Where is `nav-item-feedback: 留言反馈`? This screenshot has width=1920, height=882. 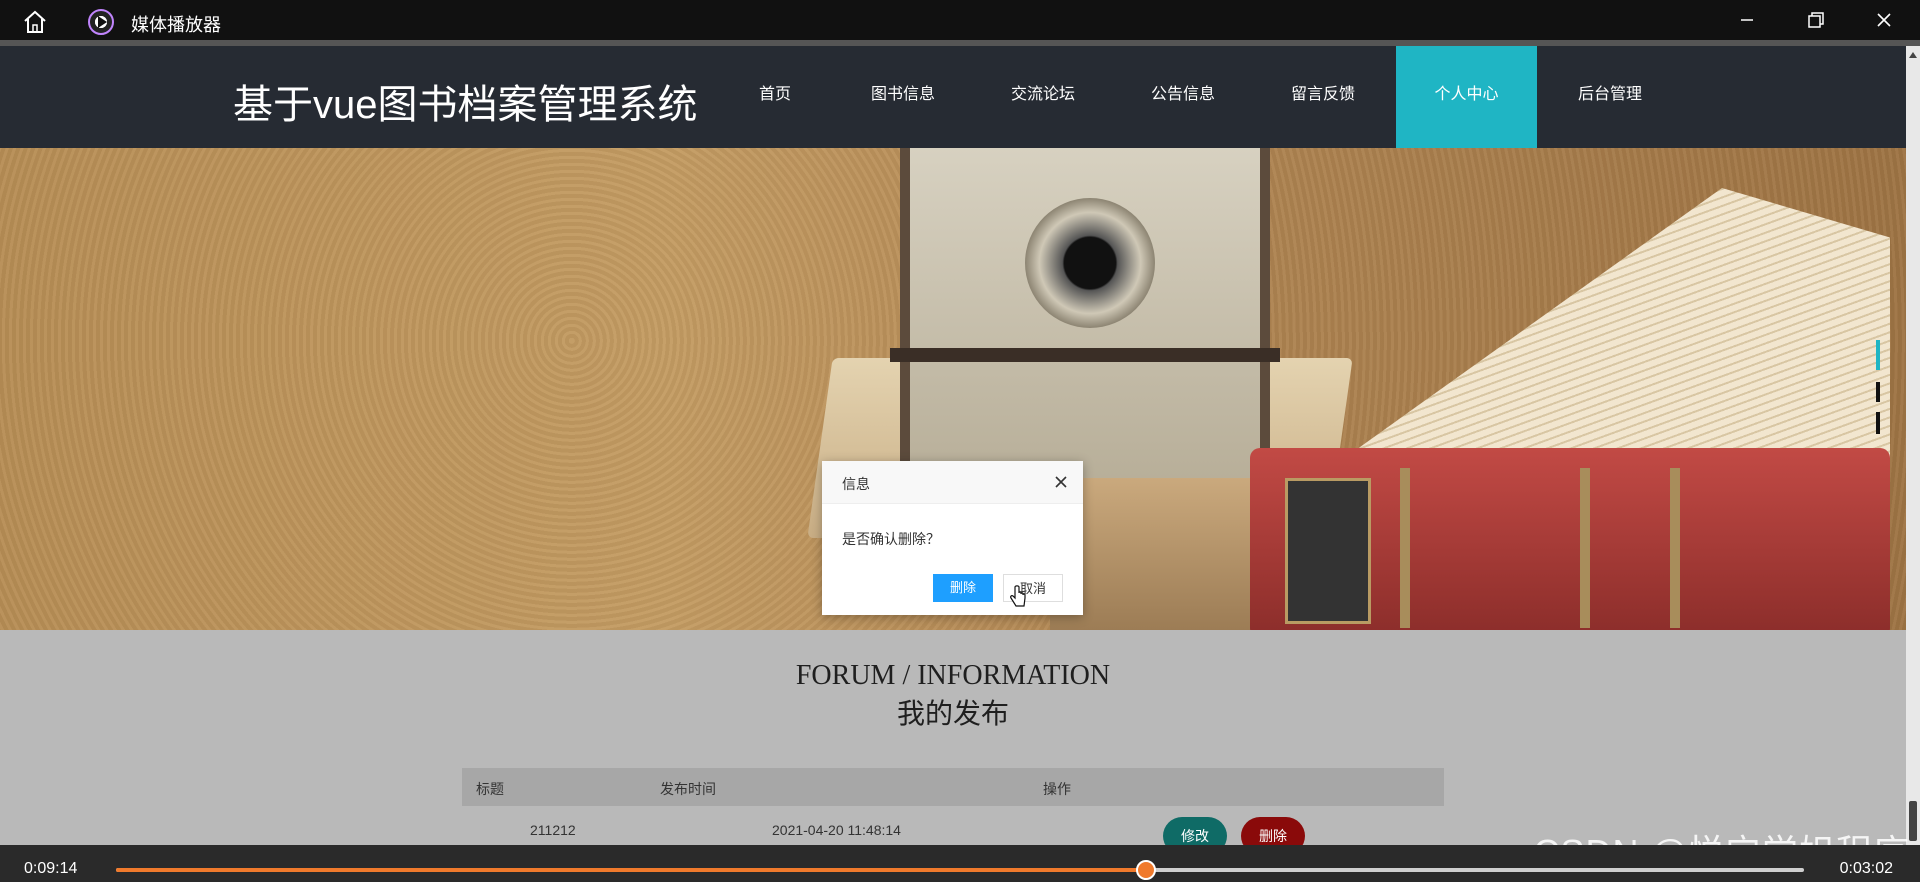
nav-item-feedback: 留言反馈 is located at coordinates (1323, 97).